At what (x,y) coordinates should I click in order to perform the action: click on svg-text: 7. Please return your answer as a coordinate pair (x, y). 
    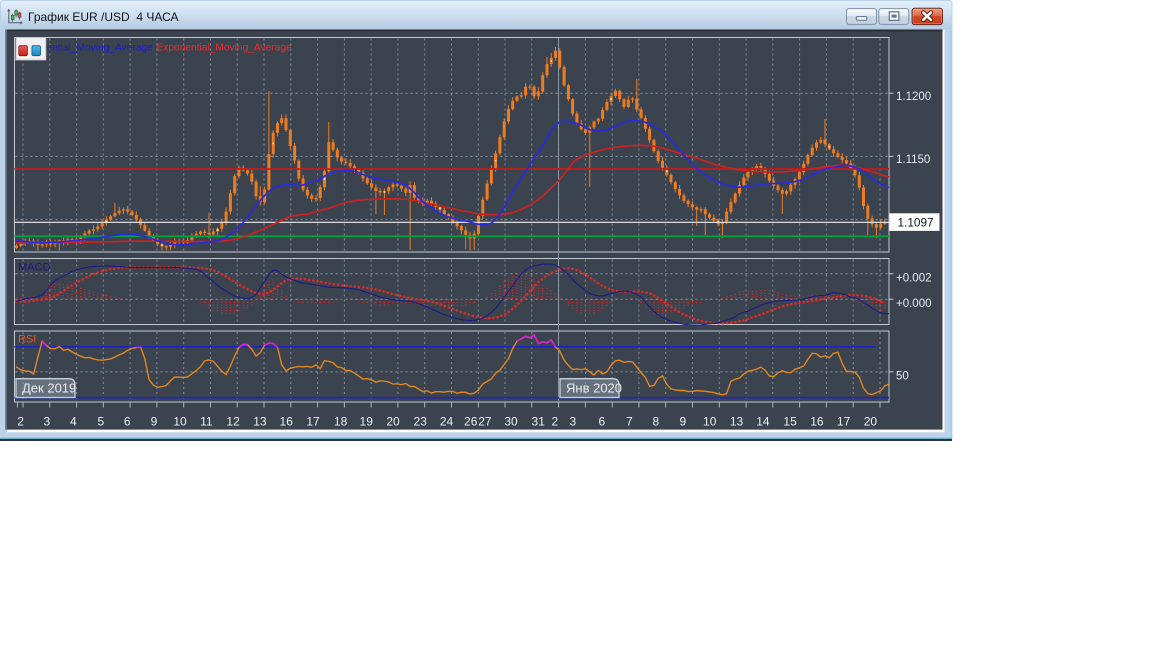
    Looking at the image, I should click on (629, 422).